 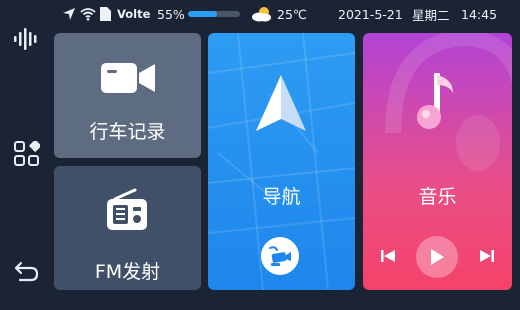 What do you see at coordinates (27, 154) in the screenshot?
I see `apps-grid-icon` at bounding box center [27, 154].